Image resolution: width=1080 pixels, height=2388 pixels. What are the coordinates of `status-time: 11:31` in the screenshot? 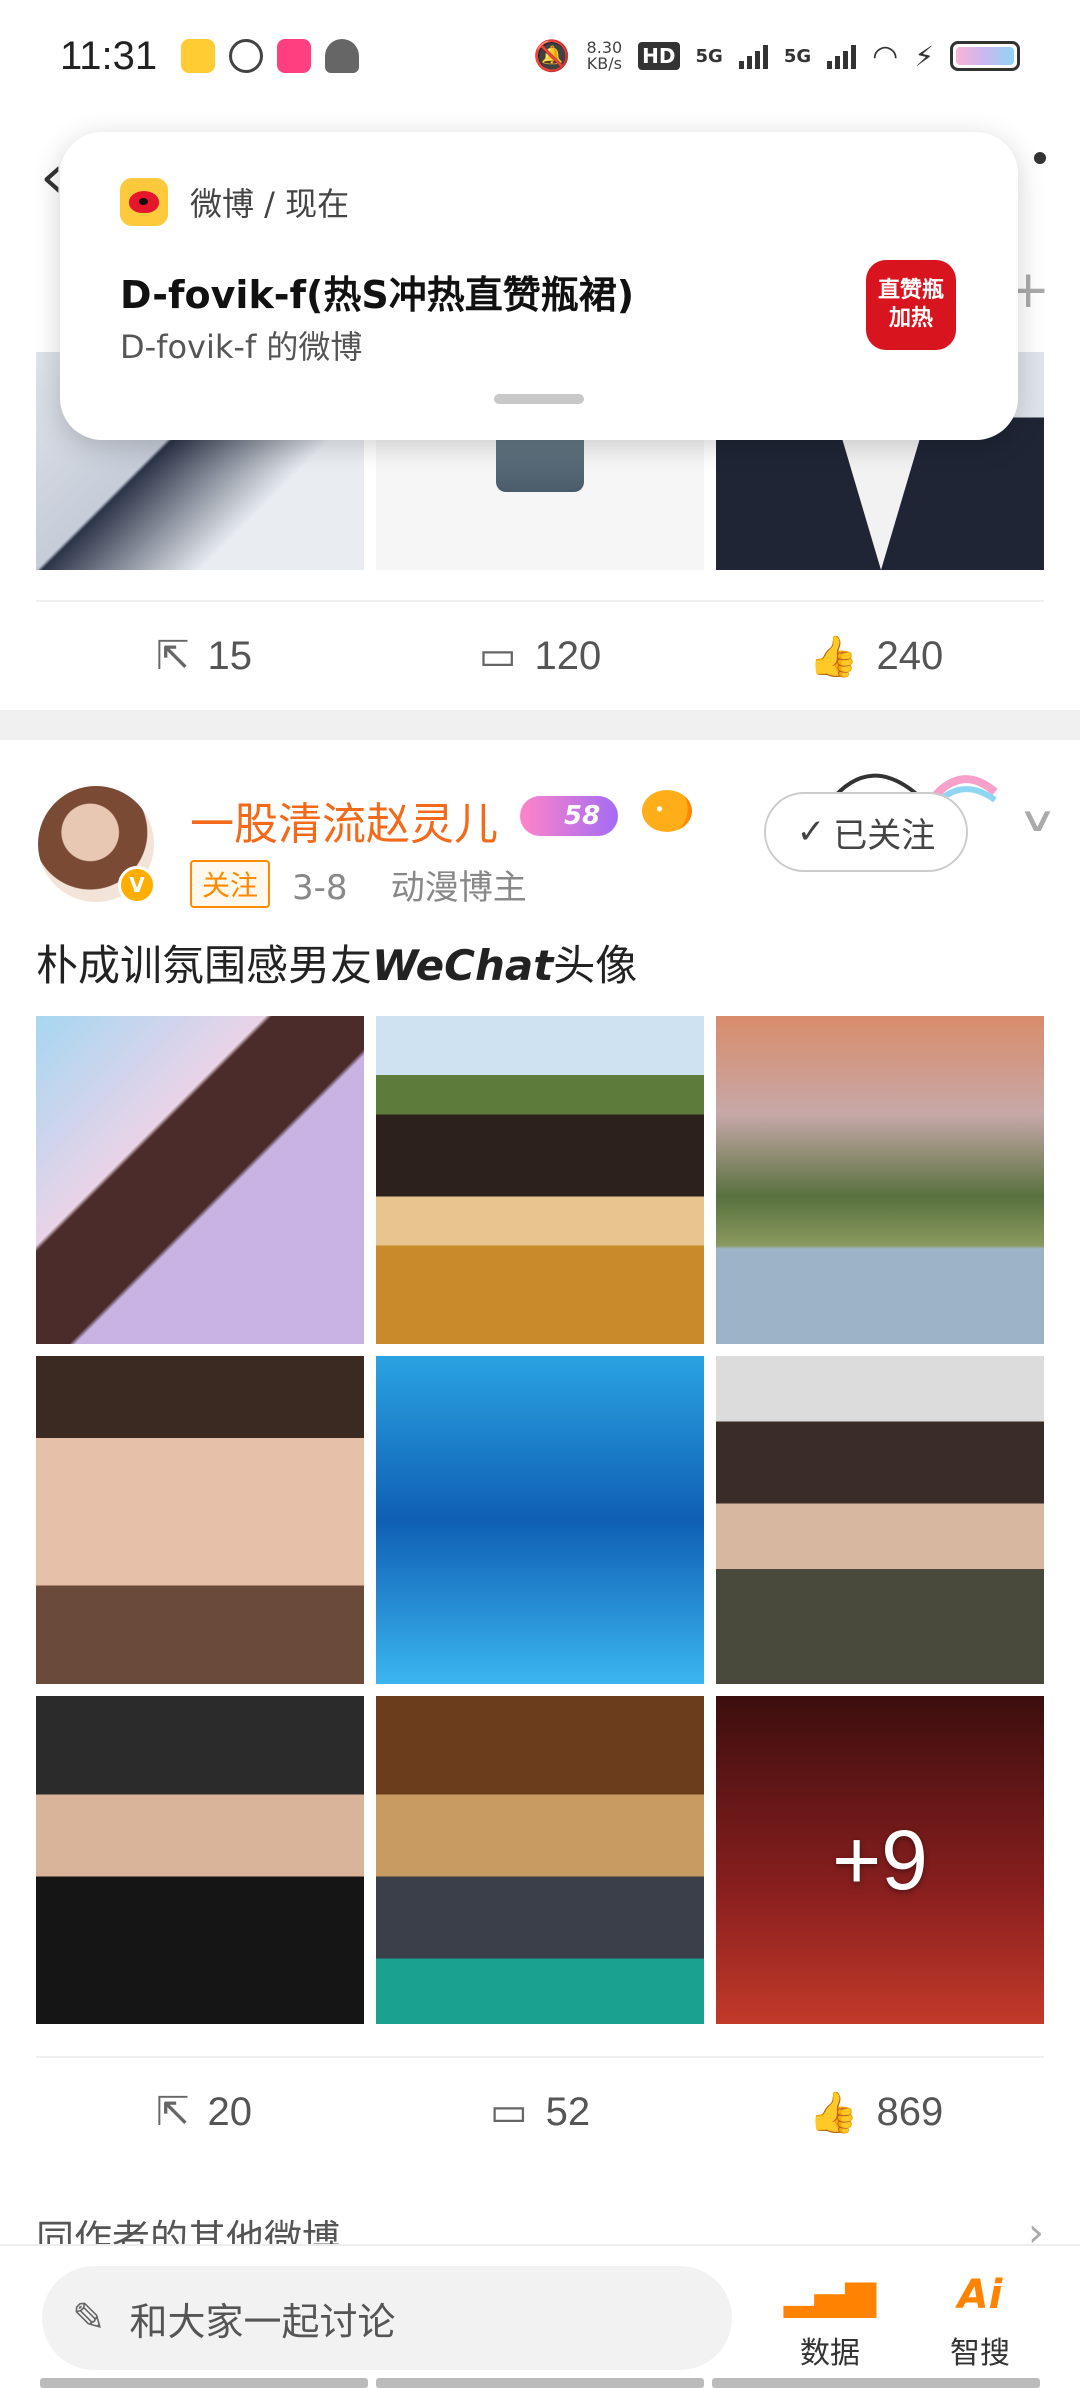 It's located at (109, 55).